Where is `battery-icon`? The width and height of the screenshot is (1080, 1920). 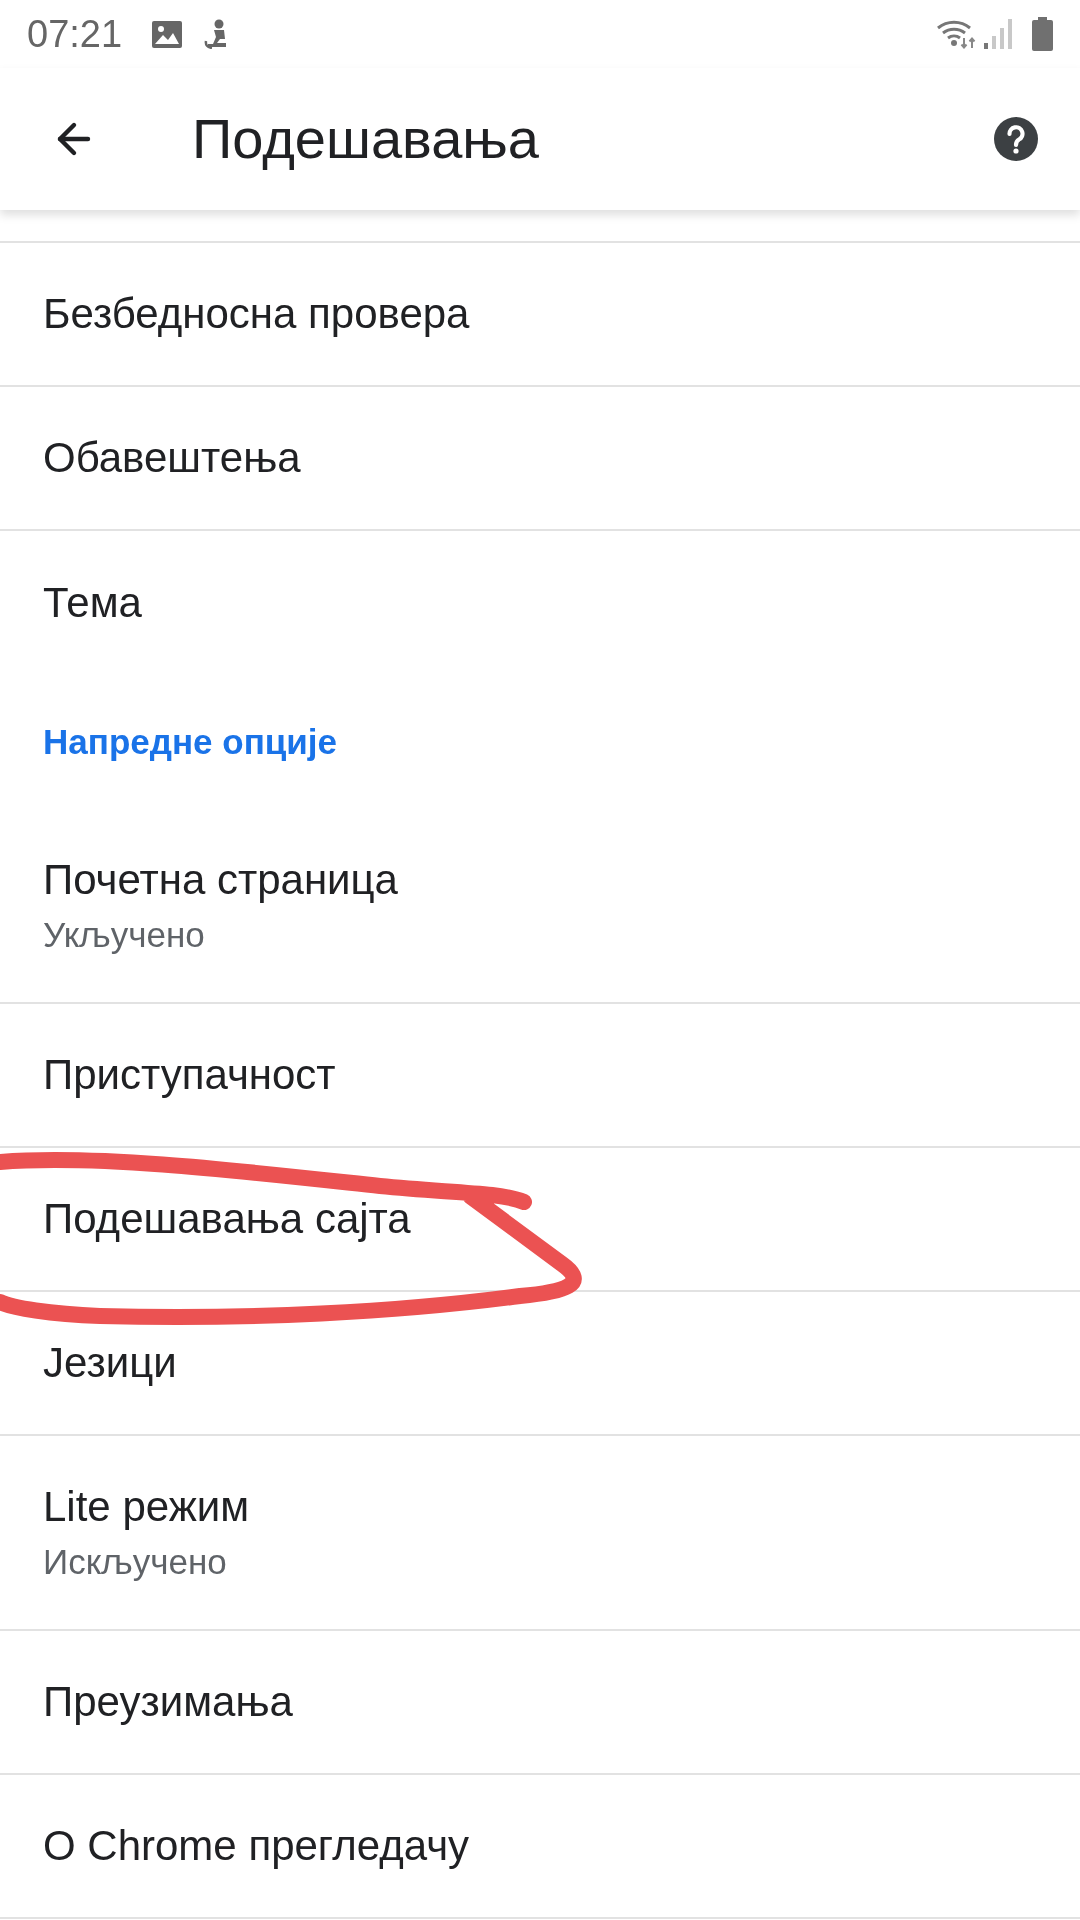
battery-icon is located at coordinates (1042, 34).